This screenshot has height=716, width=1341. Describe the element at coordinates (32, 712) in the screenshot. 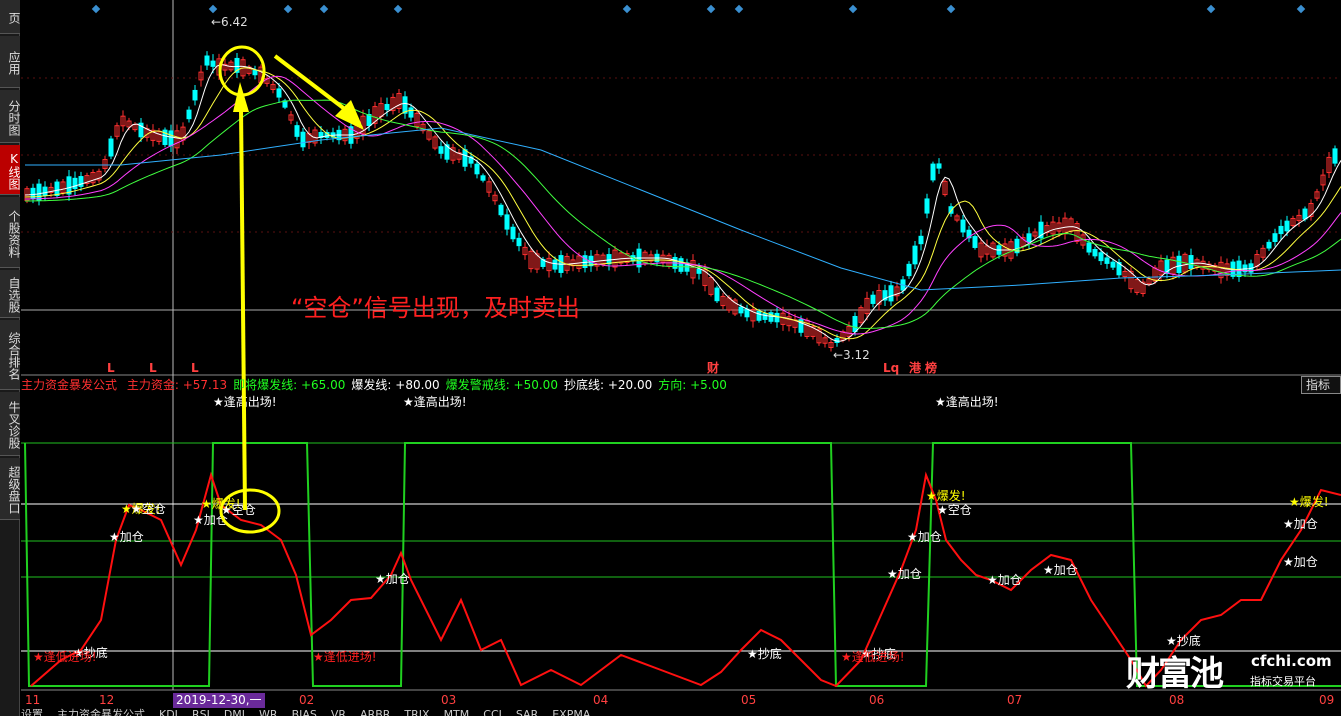

I see `indicator-tab-0: 设置` at that location.